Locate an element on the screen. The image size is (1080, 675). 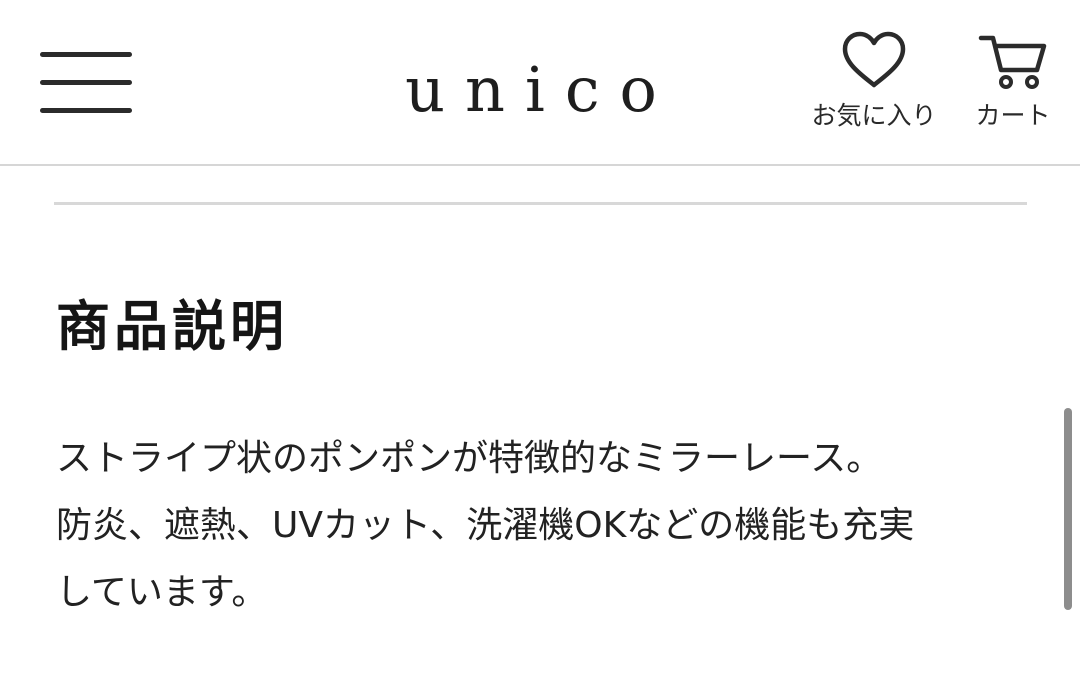
favorites-button: お気に入り is located at coordinates (874, 81).